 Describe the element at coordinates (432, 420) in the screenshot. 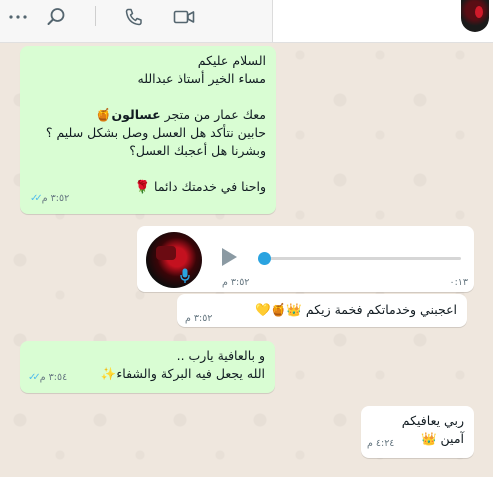

I see `message-line: ربي يعافيكم` at that location.